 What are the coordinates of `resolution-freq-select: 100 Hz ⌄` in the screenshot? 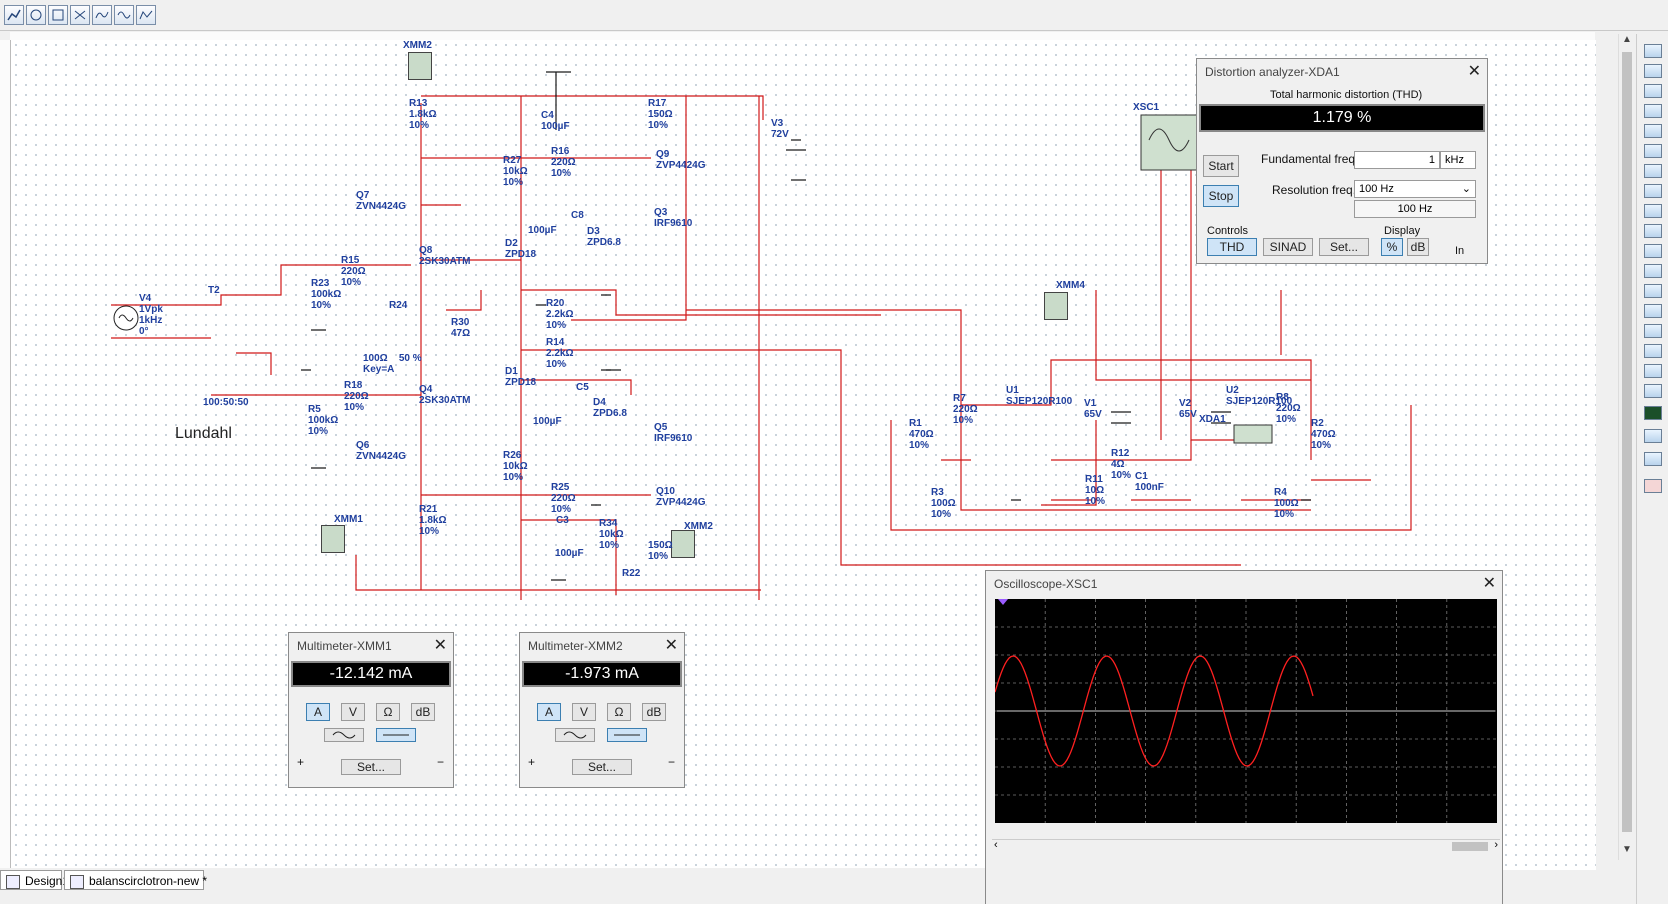 It's located at (1415, 189).